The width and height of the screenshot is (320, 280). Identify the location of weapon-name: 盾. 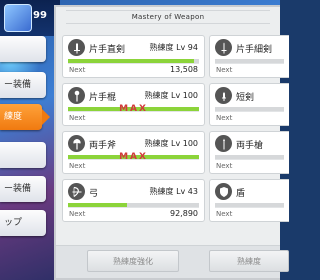
(241, 194).